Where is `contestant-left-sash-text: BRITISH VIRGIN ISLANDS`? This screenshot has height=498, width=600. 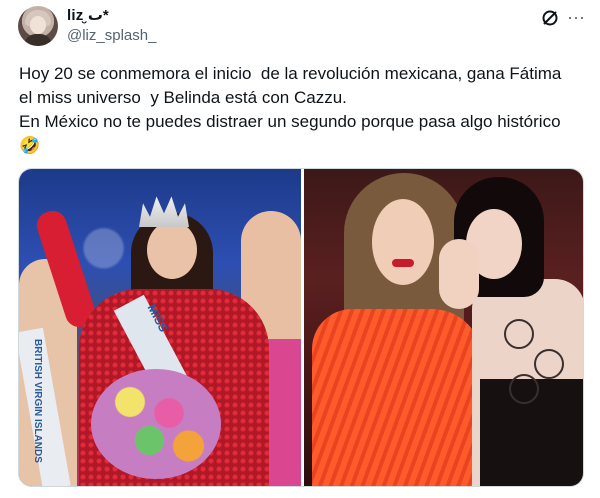 contestant-left-sash-text: BRITISH VIRGIN ISLANDS is located at coordinates (37, 401).